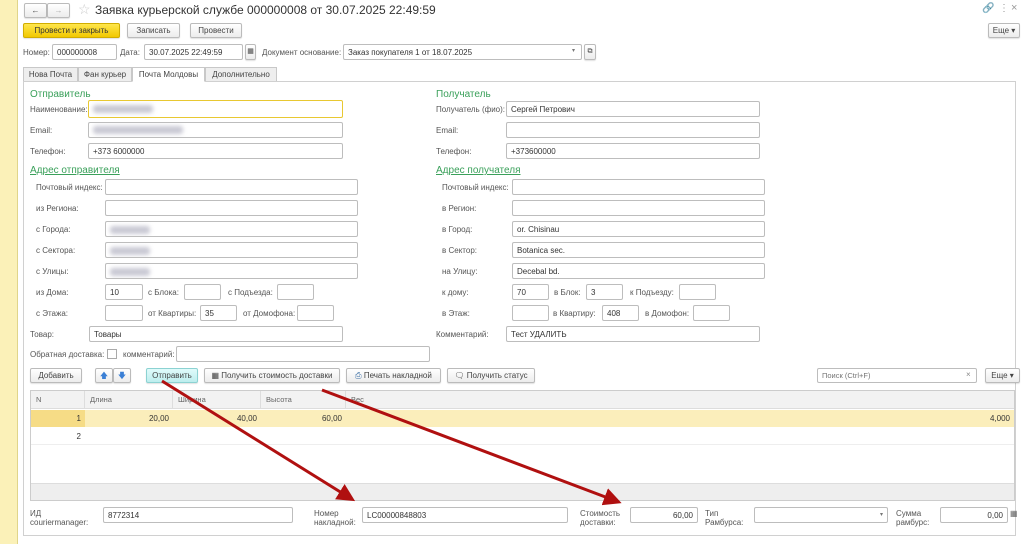 Image resolution: width=1024 pixels, height=544 pixels. Describe the element at coordinates (471, 447) in the screenshot. I see `arrow-cost-to-delivery-cost` at that location.